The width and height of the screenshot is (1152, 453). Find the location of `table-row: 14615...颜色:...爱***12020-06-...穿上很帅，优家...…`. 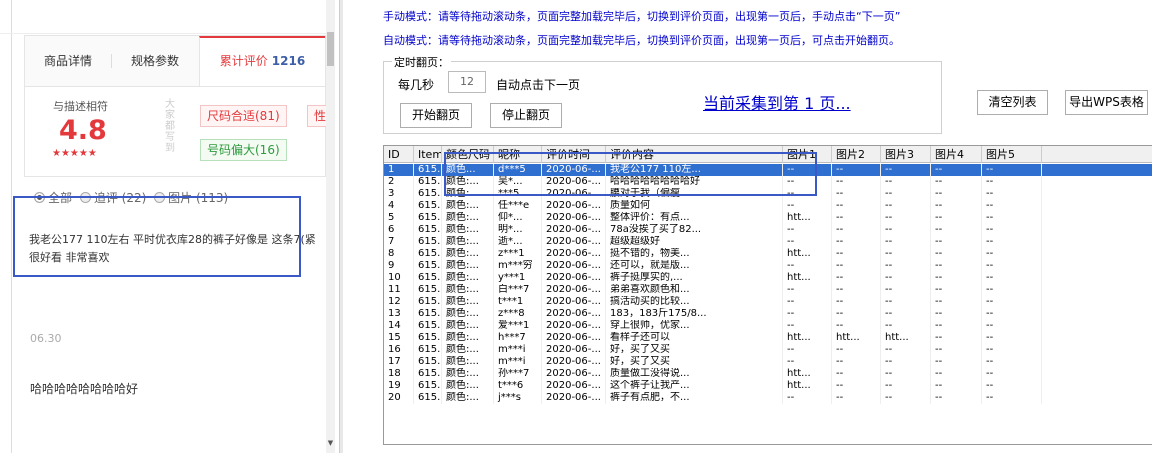

table-row: 14615...颜色:...爱***12020-06-...穿上很帅，优家...… is located at coordinates (768, 326).